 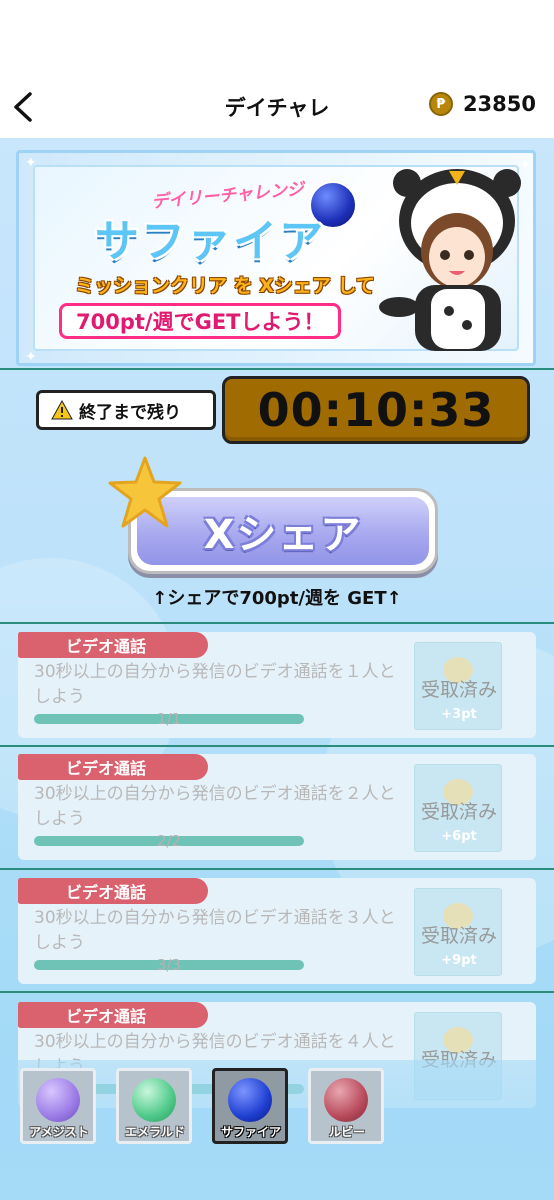 I want to click on reward-points: +9pt, so click(x=459, y=960).